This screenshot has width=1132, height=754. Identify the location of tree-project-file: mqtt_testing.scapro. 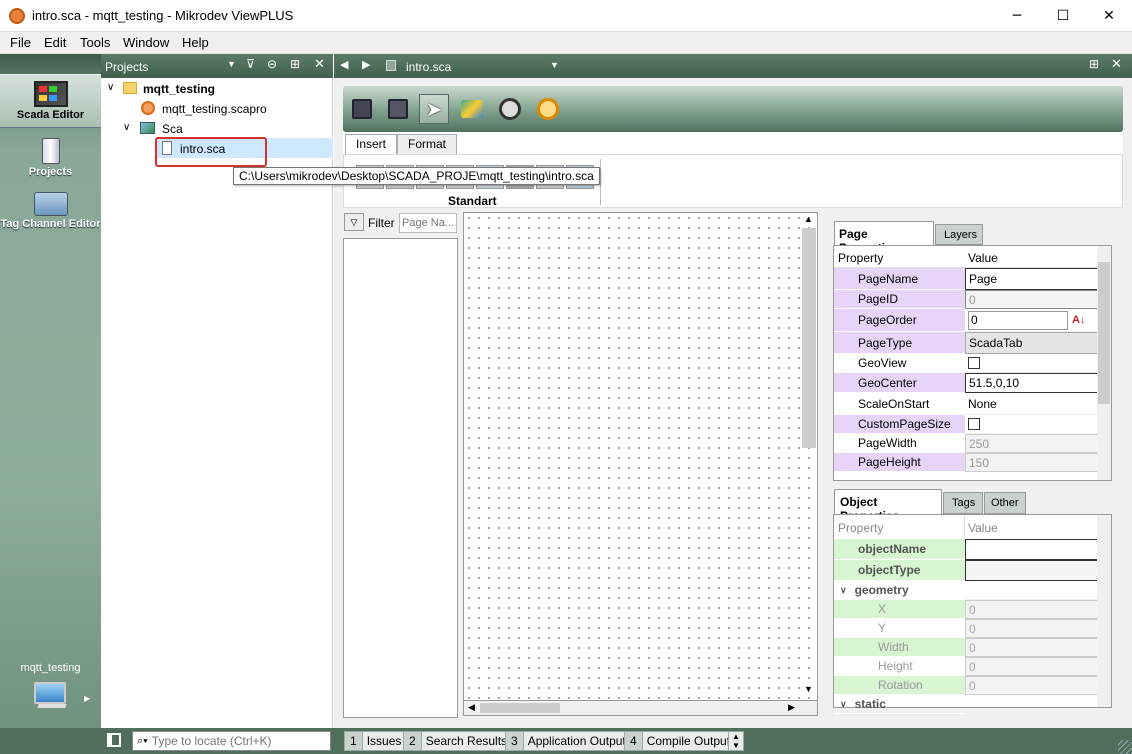
(214, 109).